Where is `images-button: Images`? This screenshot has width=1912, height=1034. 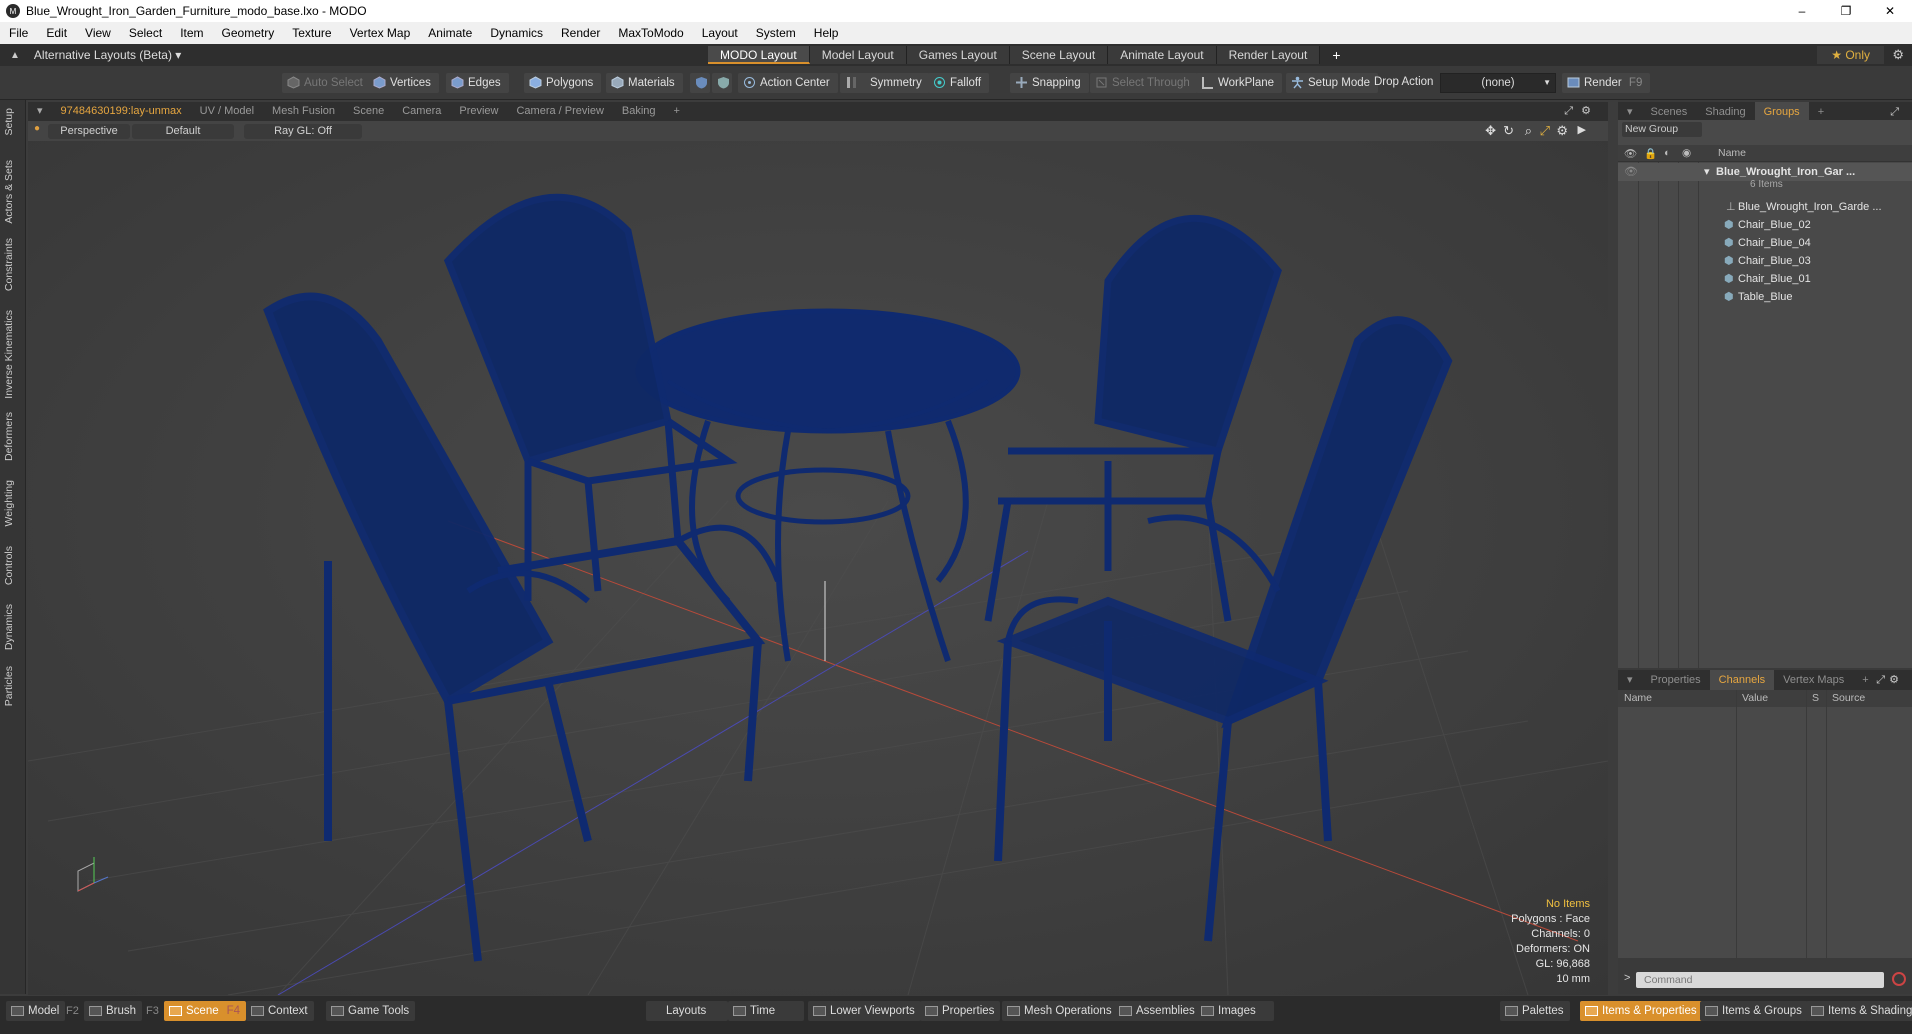 images-button: Images is located at coordinates (1235, 1011).